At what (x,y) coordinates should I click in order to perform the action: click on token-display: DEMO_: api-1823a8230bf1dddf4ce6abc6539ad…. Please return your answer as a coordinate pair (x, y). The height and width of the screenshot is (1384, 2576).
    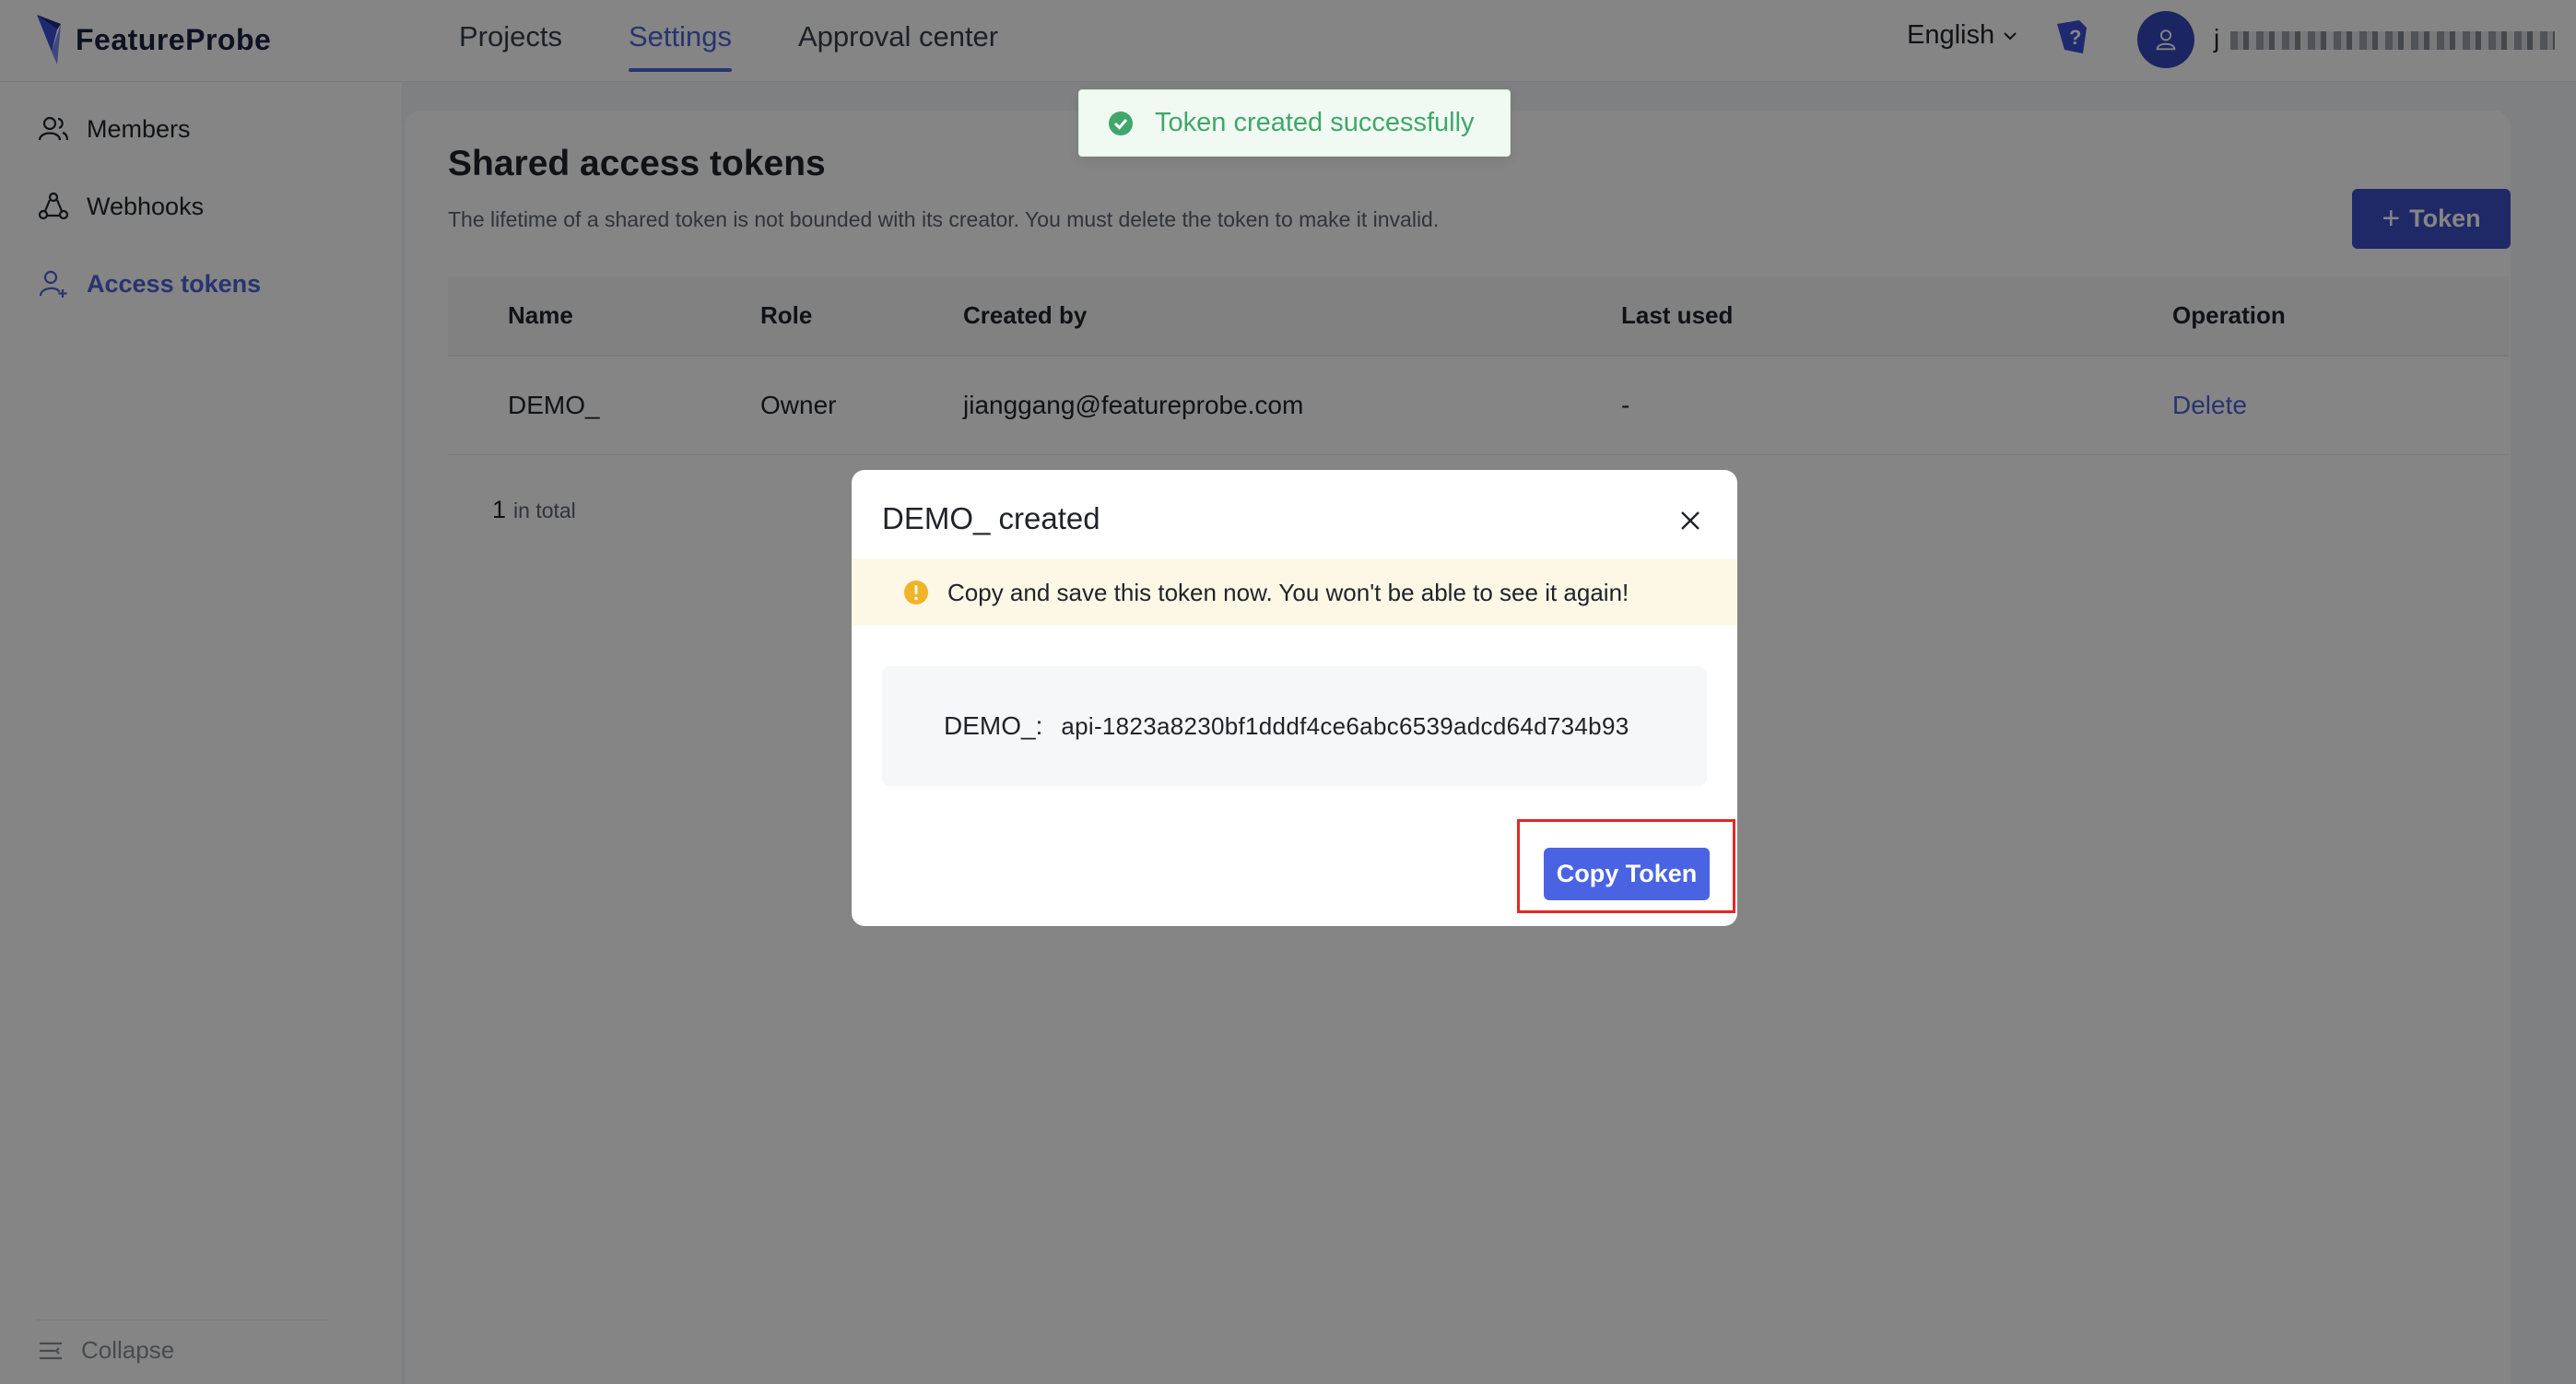
    Looking at the image, I should click on (1294, 726).